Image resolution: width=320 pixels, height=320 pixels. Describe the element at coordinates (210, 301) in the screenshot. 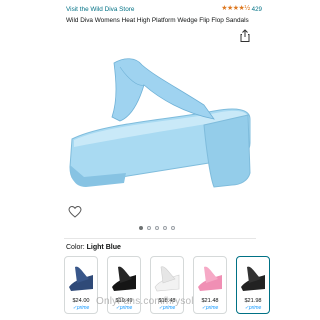

I see `swatch-price: $21.48` at that location.